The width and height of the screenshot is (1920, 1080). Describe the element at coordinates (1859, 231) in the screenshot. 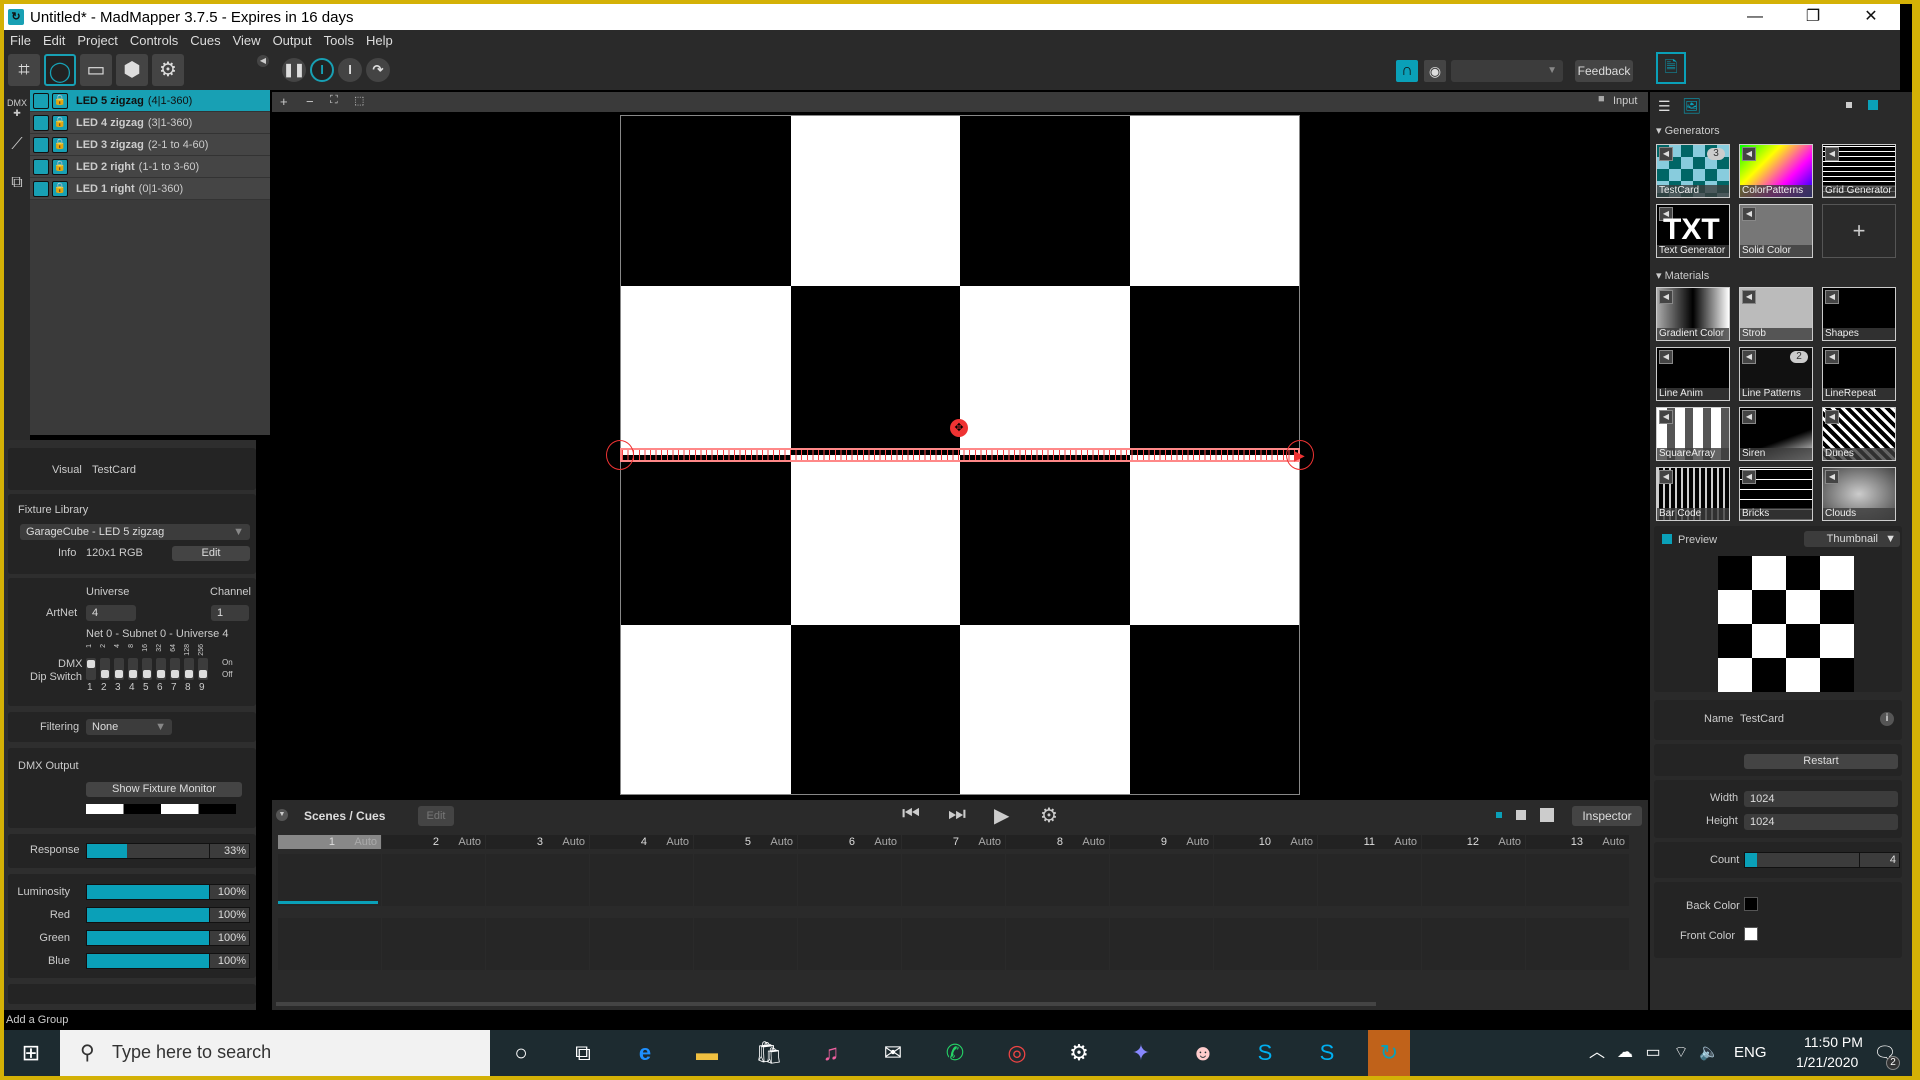

I see `add-generator-button: +` at that location.